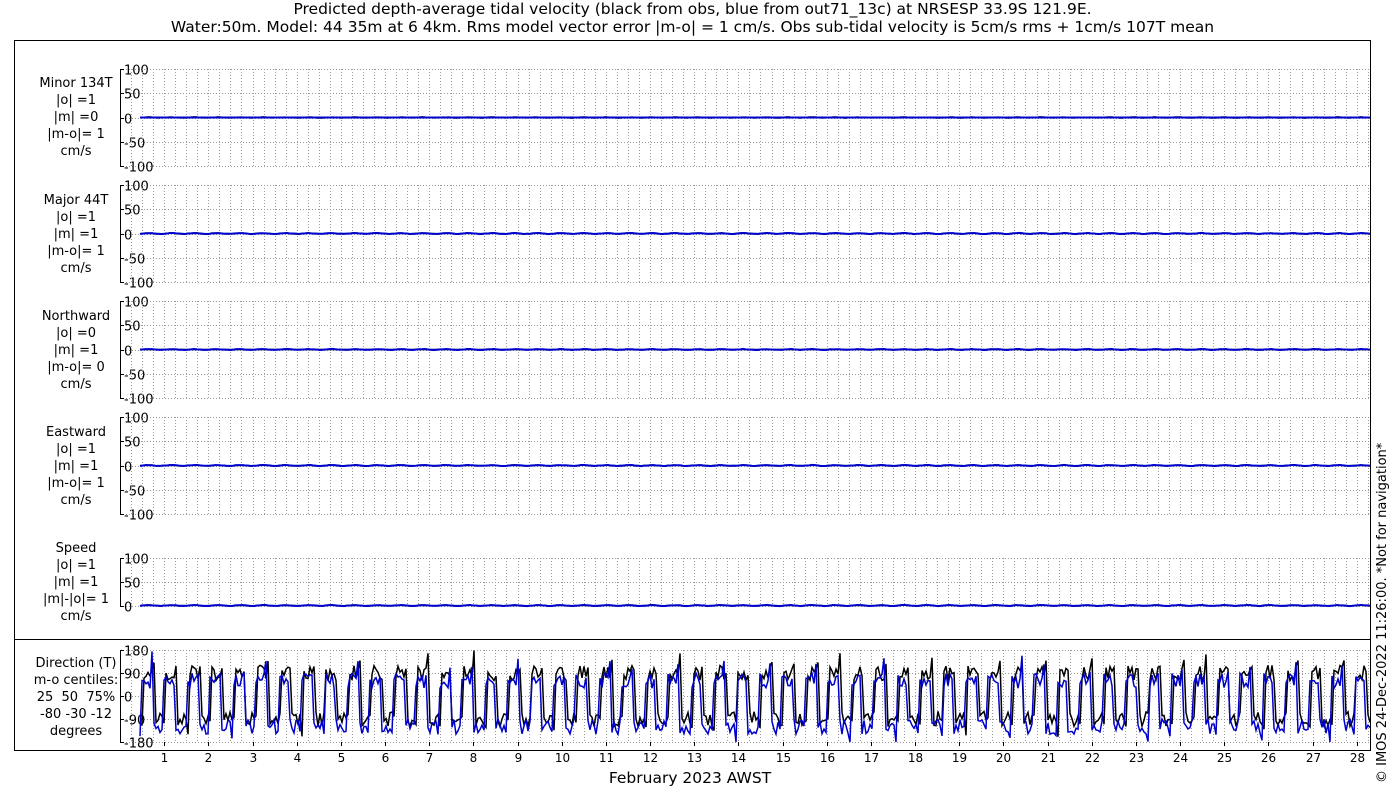 The width and height of the screenshot is (1400, 800). What do you see at coordinates (745, 120) in the screenshot?
I see `panel-minor: 100500-50-100` at bounding box center [745, 120].